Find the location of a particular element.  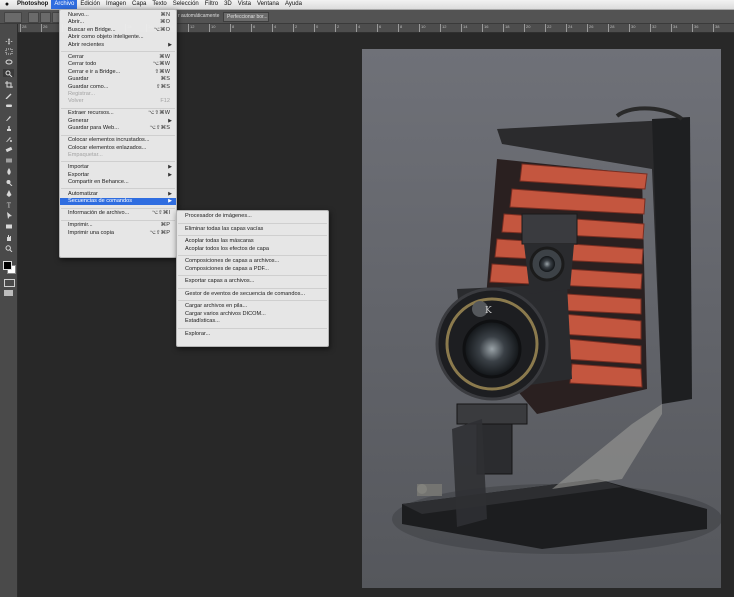

menu-ventana: Ventana is located at coordinates (268, 4).